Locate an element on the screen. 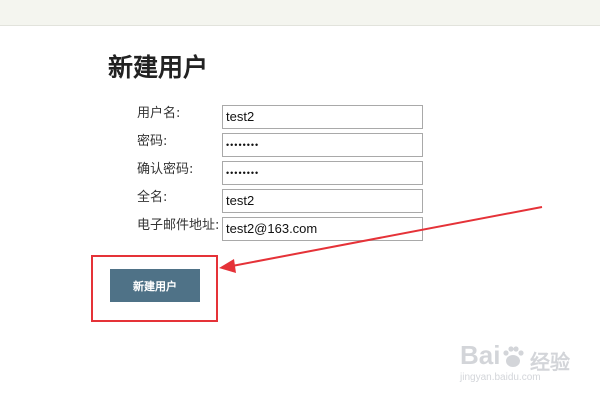  email-label: 电子邮件地址: is located at coordinates (178, 225).